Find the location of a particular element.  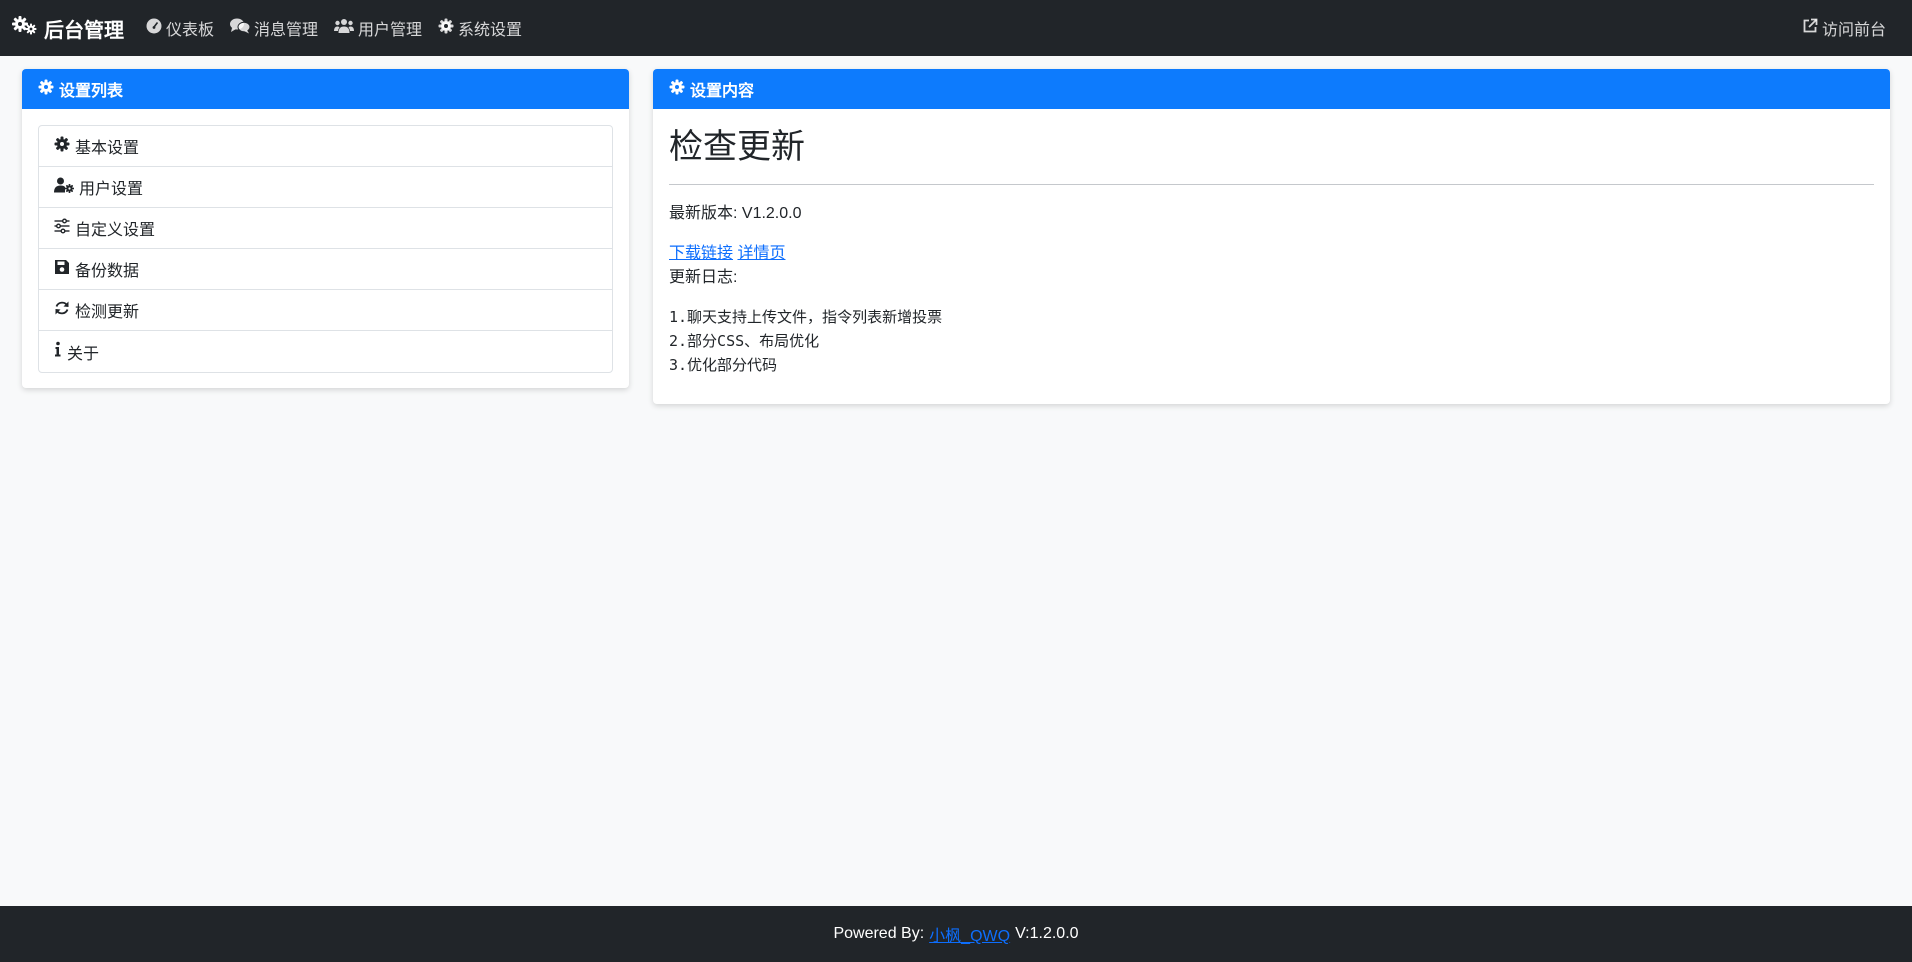

top-navbar: 后台管理 仪表板 消息管理 用户管理 系统设置 访问前台 is located at coordinates (956, 28).